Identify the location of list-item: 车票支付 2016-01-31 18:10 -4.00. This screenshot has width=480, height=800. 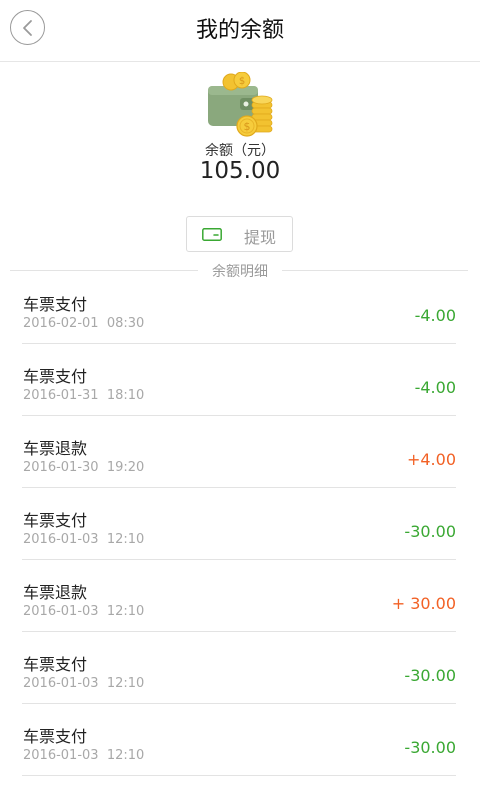
(240, 380).